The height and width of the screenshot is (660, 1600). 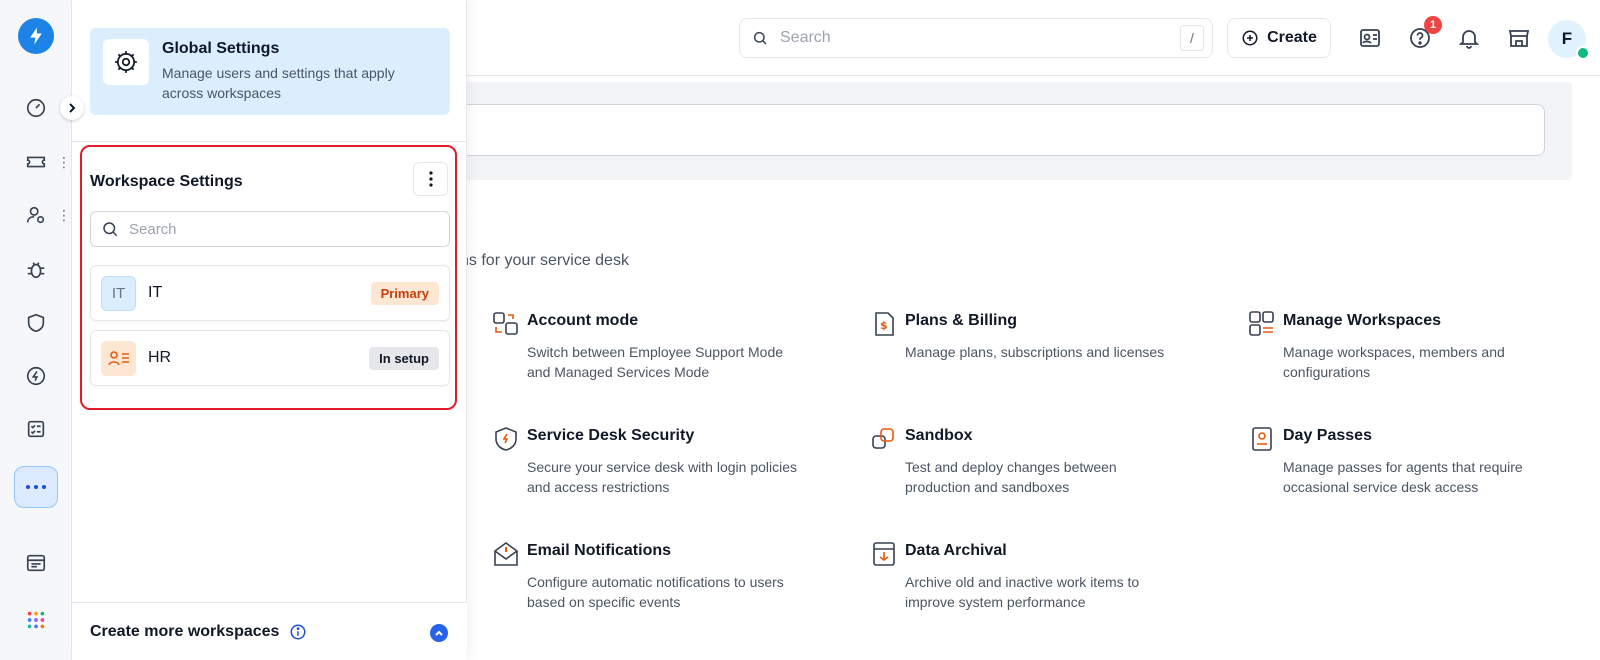 What do you see at coordinates (36, 270) in the screenshot?
I see `bug-icon` at bounding box center [36, 270].